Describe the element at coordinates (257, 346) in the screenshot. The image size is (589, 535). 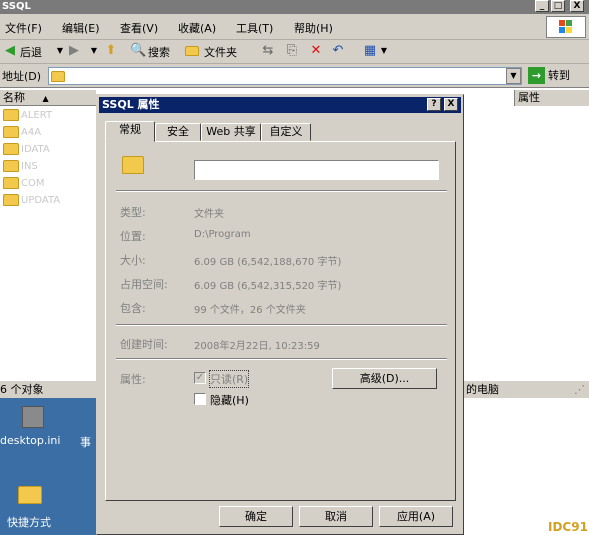
I see `created-value: 2008年2月22日, 10:23:59` at that location.